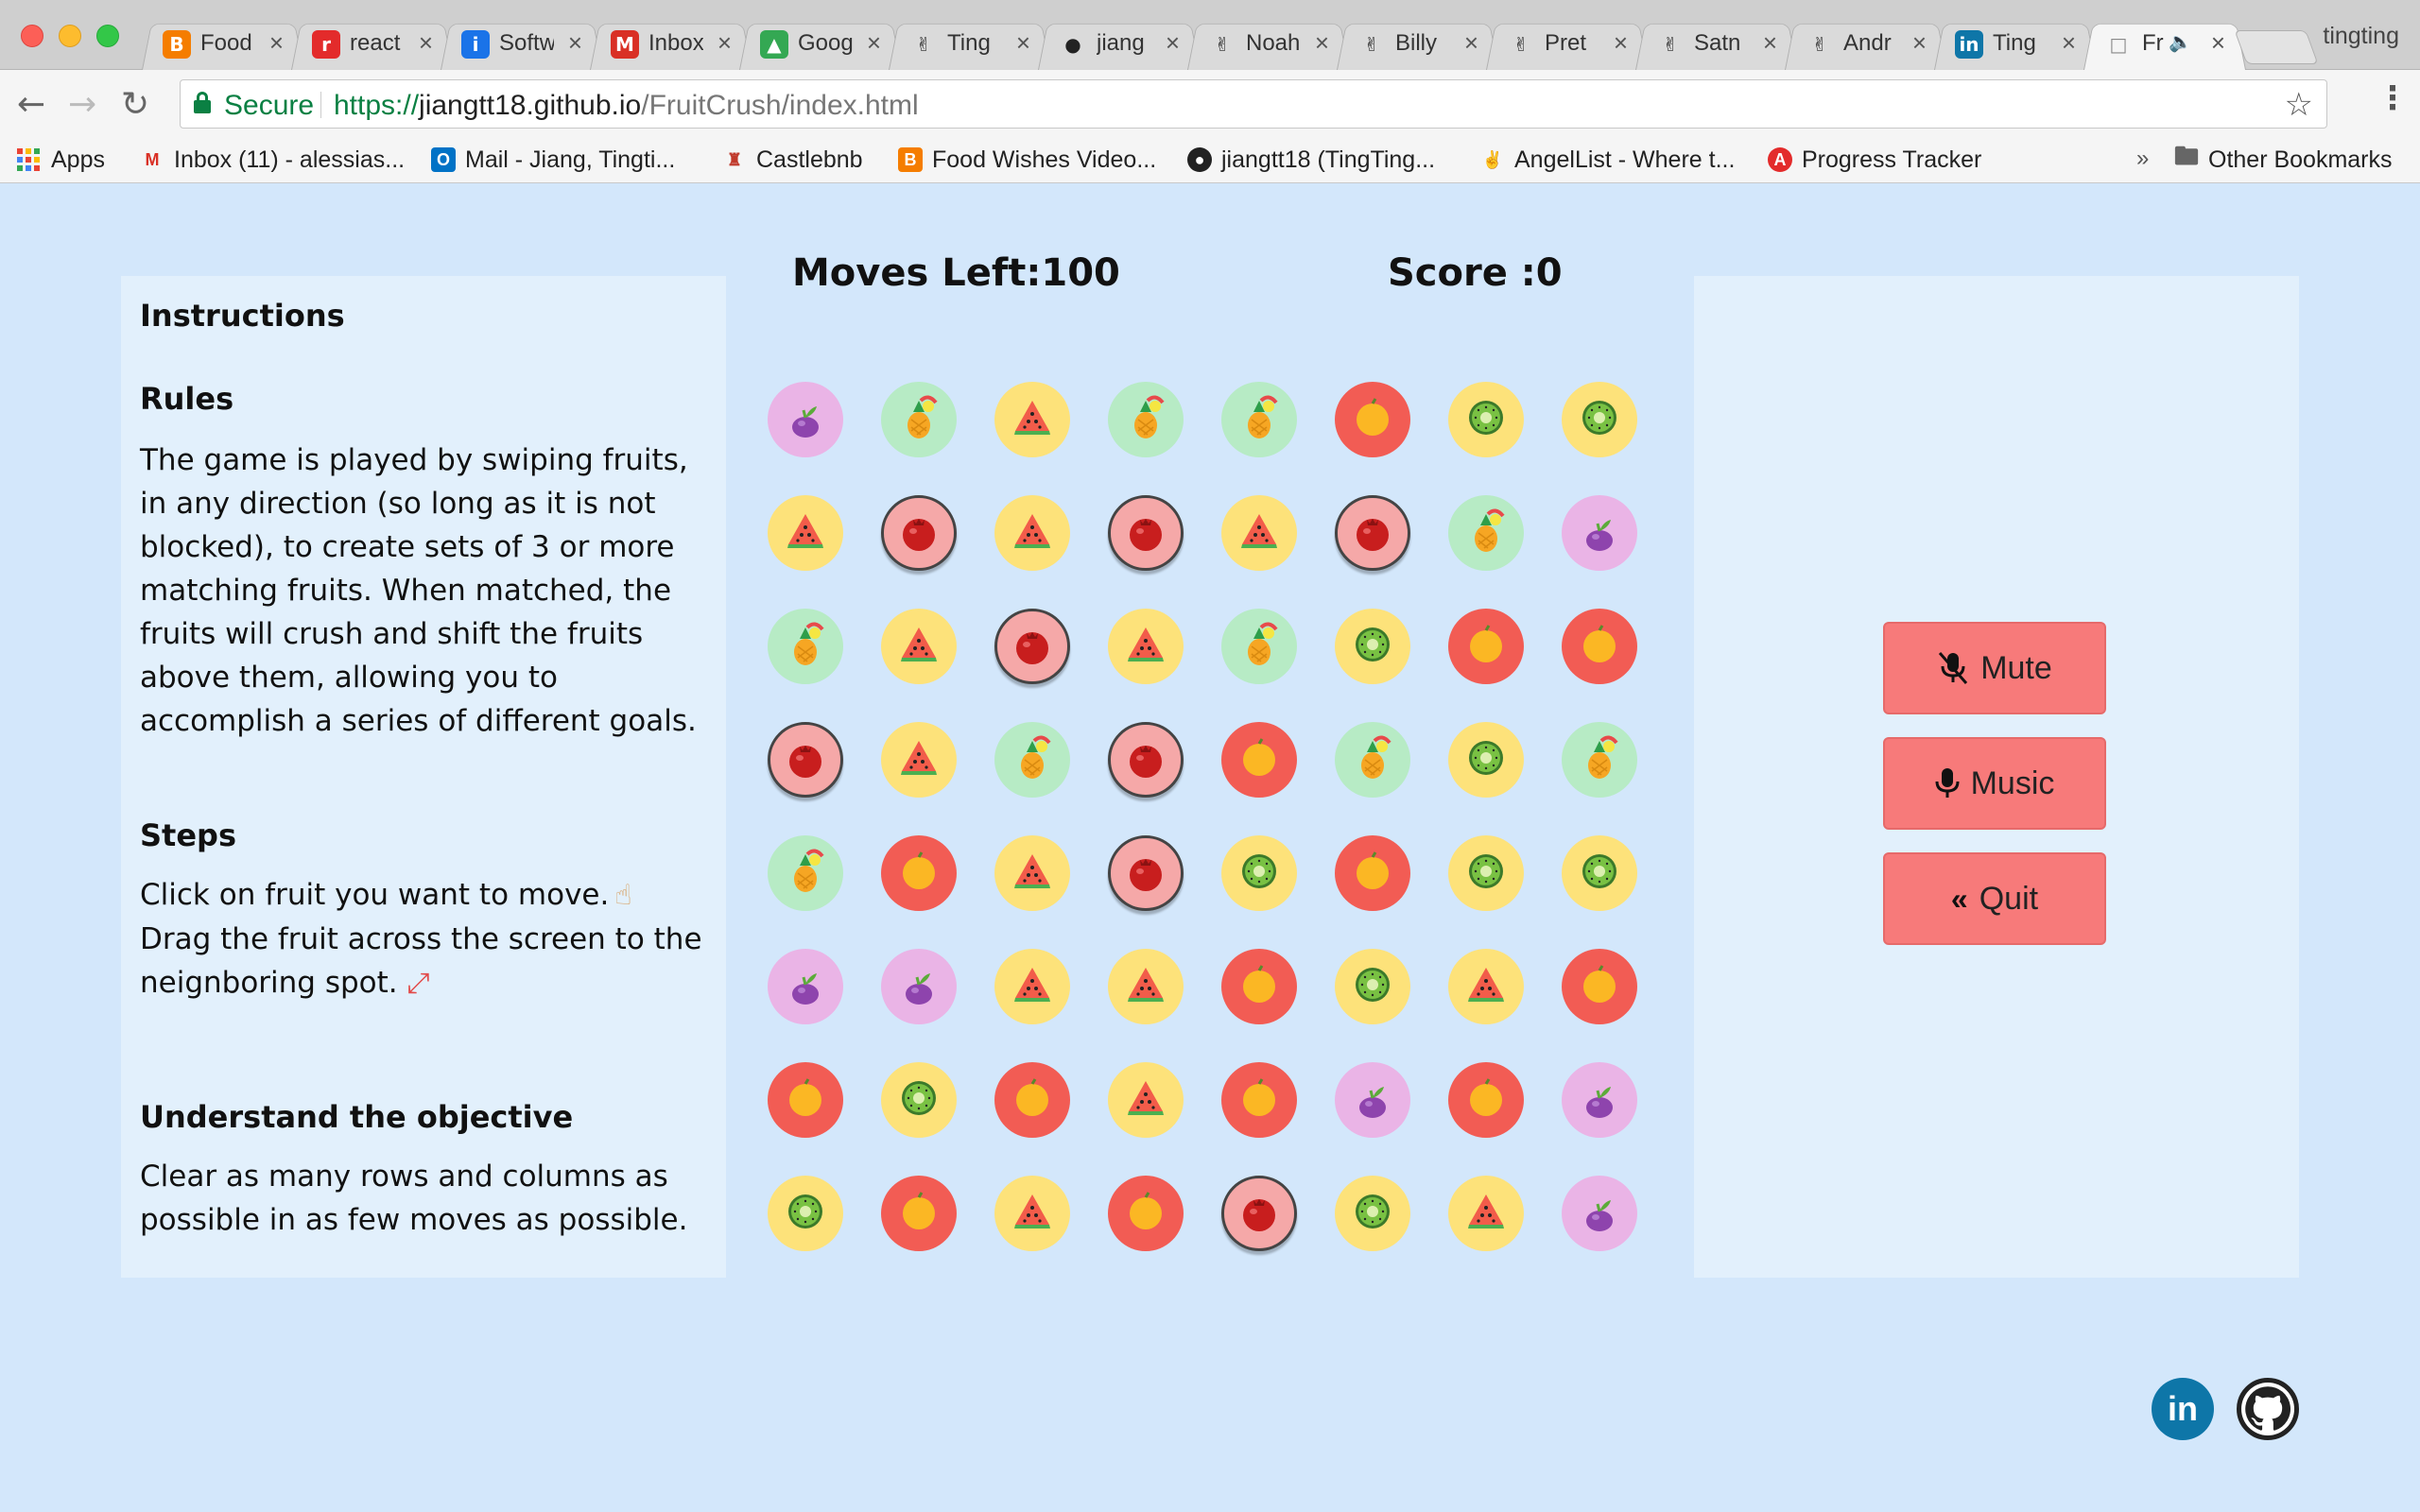 Image resolution: width=2420 pixels, height=1512 pixels. Describe the element at coordinates (107, 36) in the screenshot. I see `maximize-window-button` at that location.